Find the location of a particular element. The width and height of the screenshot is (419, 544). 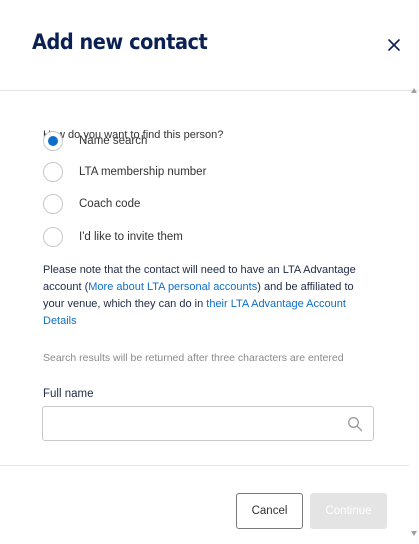

option-coach-code: Coach code is located at coordinates (91, 204).